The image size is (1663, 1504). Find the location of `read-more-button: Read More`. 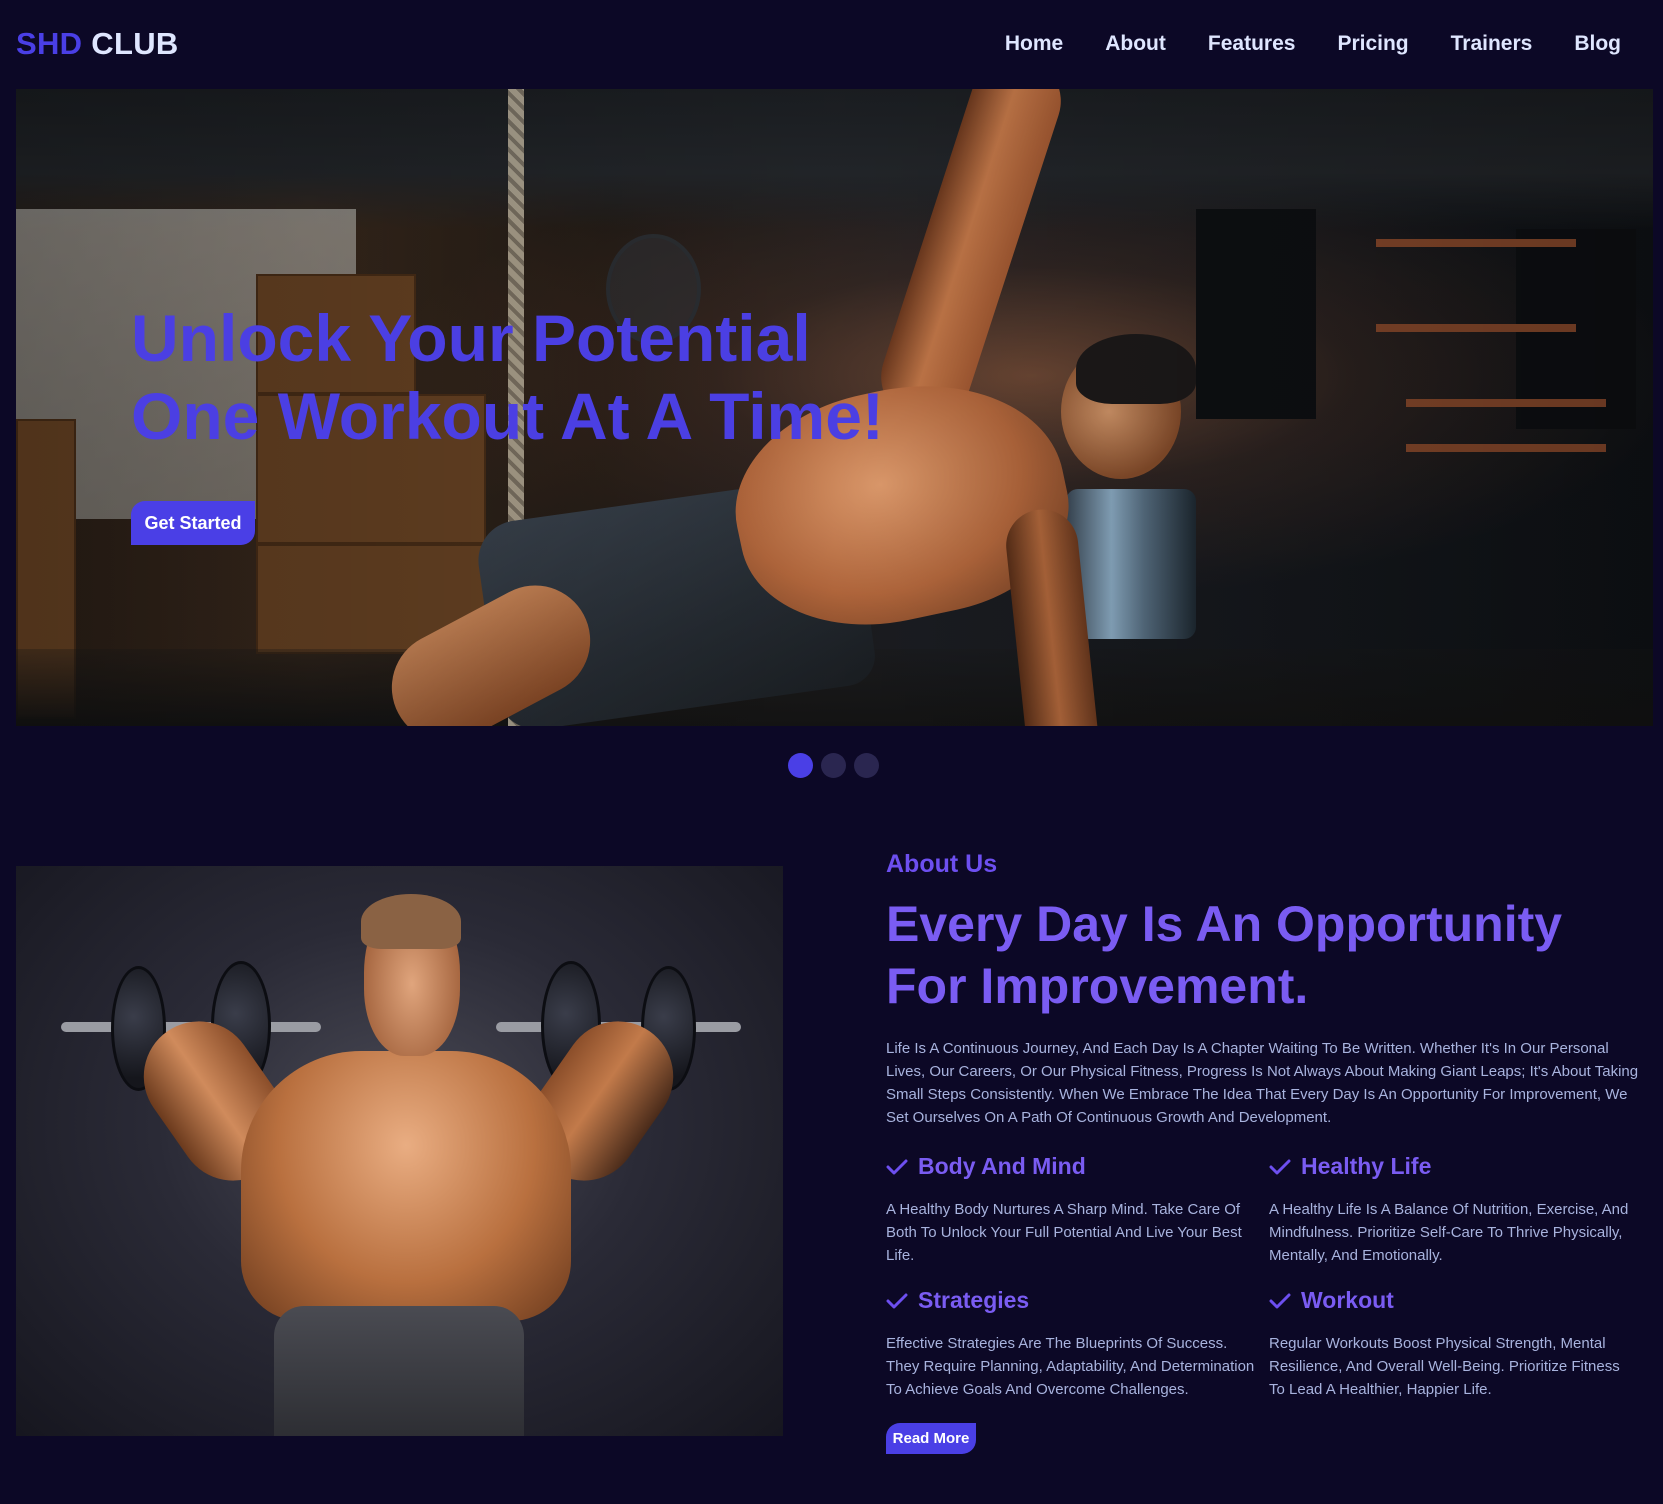

read-more-button: Read More is located at coordinates (931, 1438).